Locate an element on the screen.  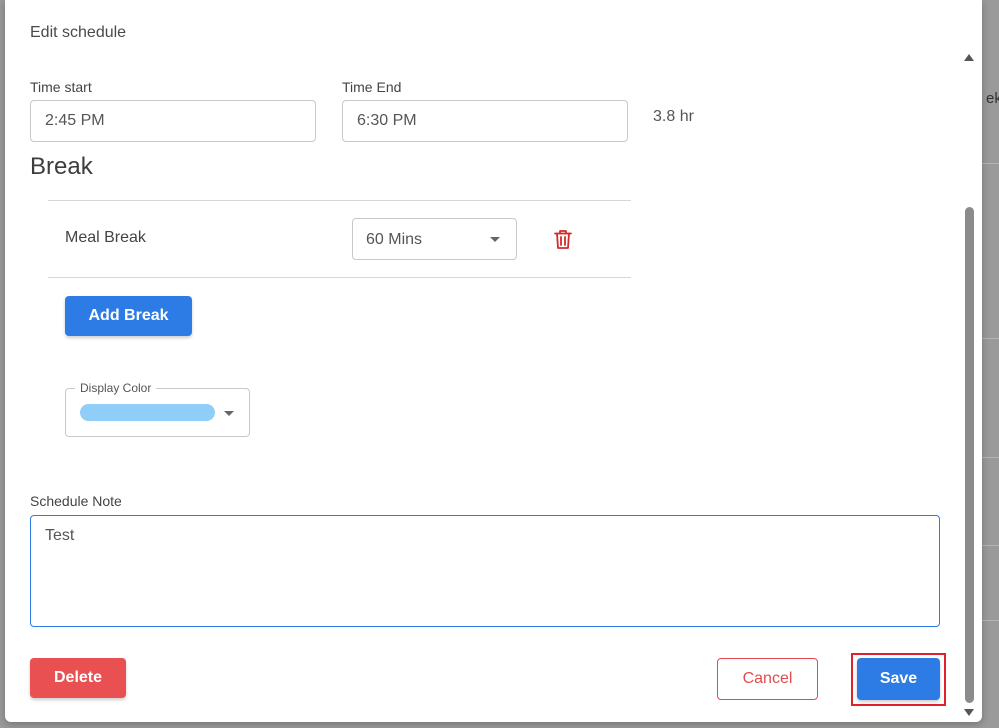
schedule-note-textarea: Test is located at coordinates (485, 571).